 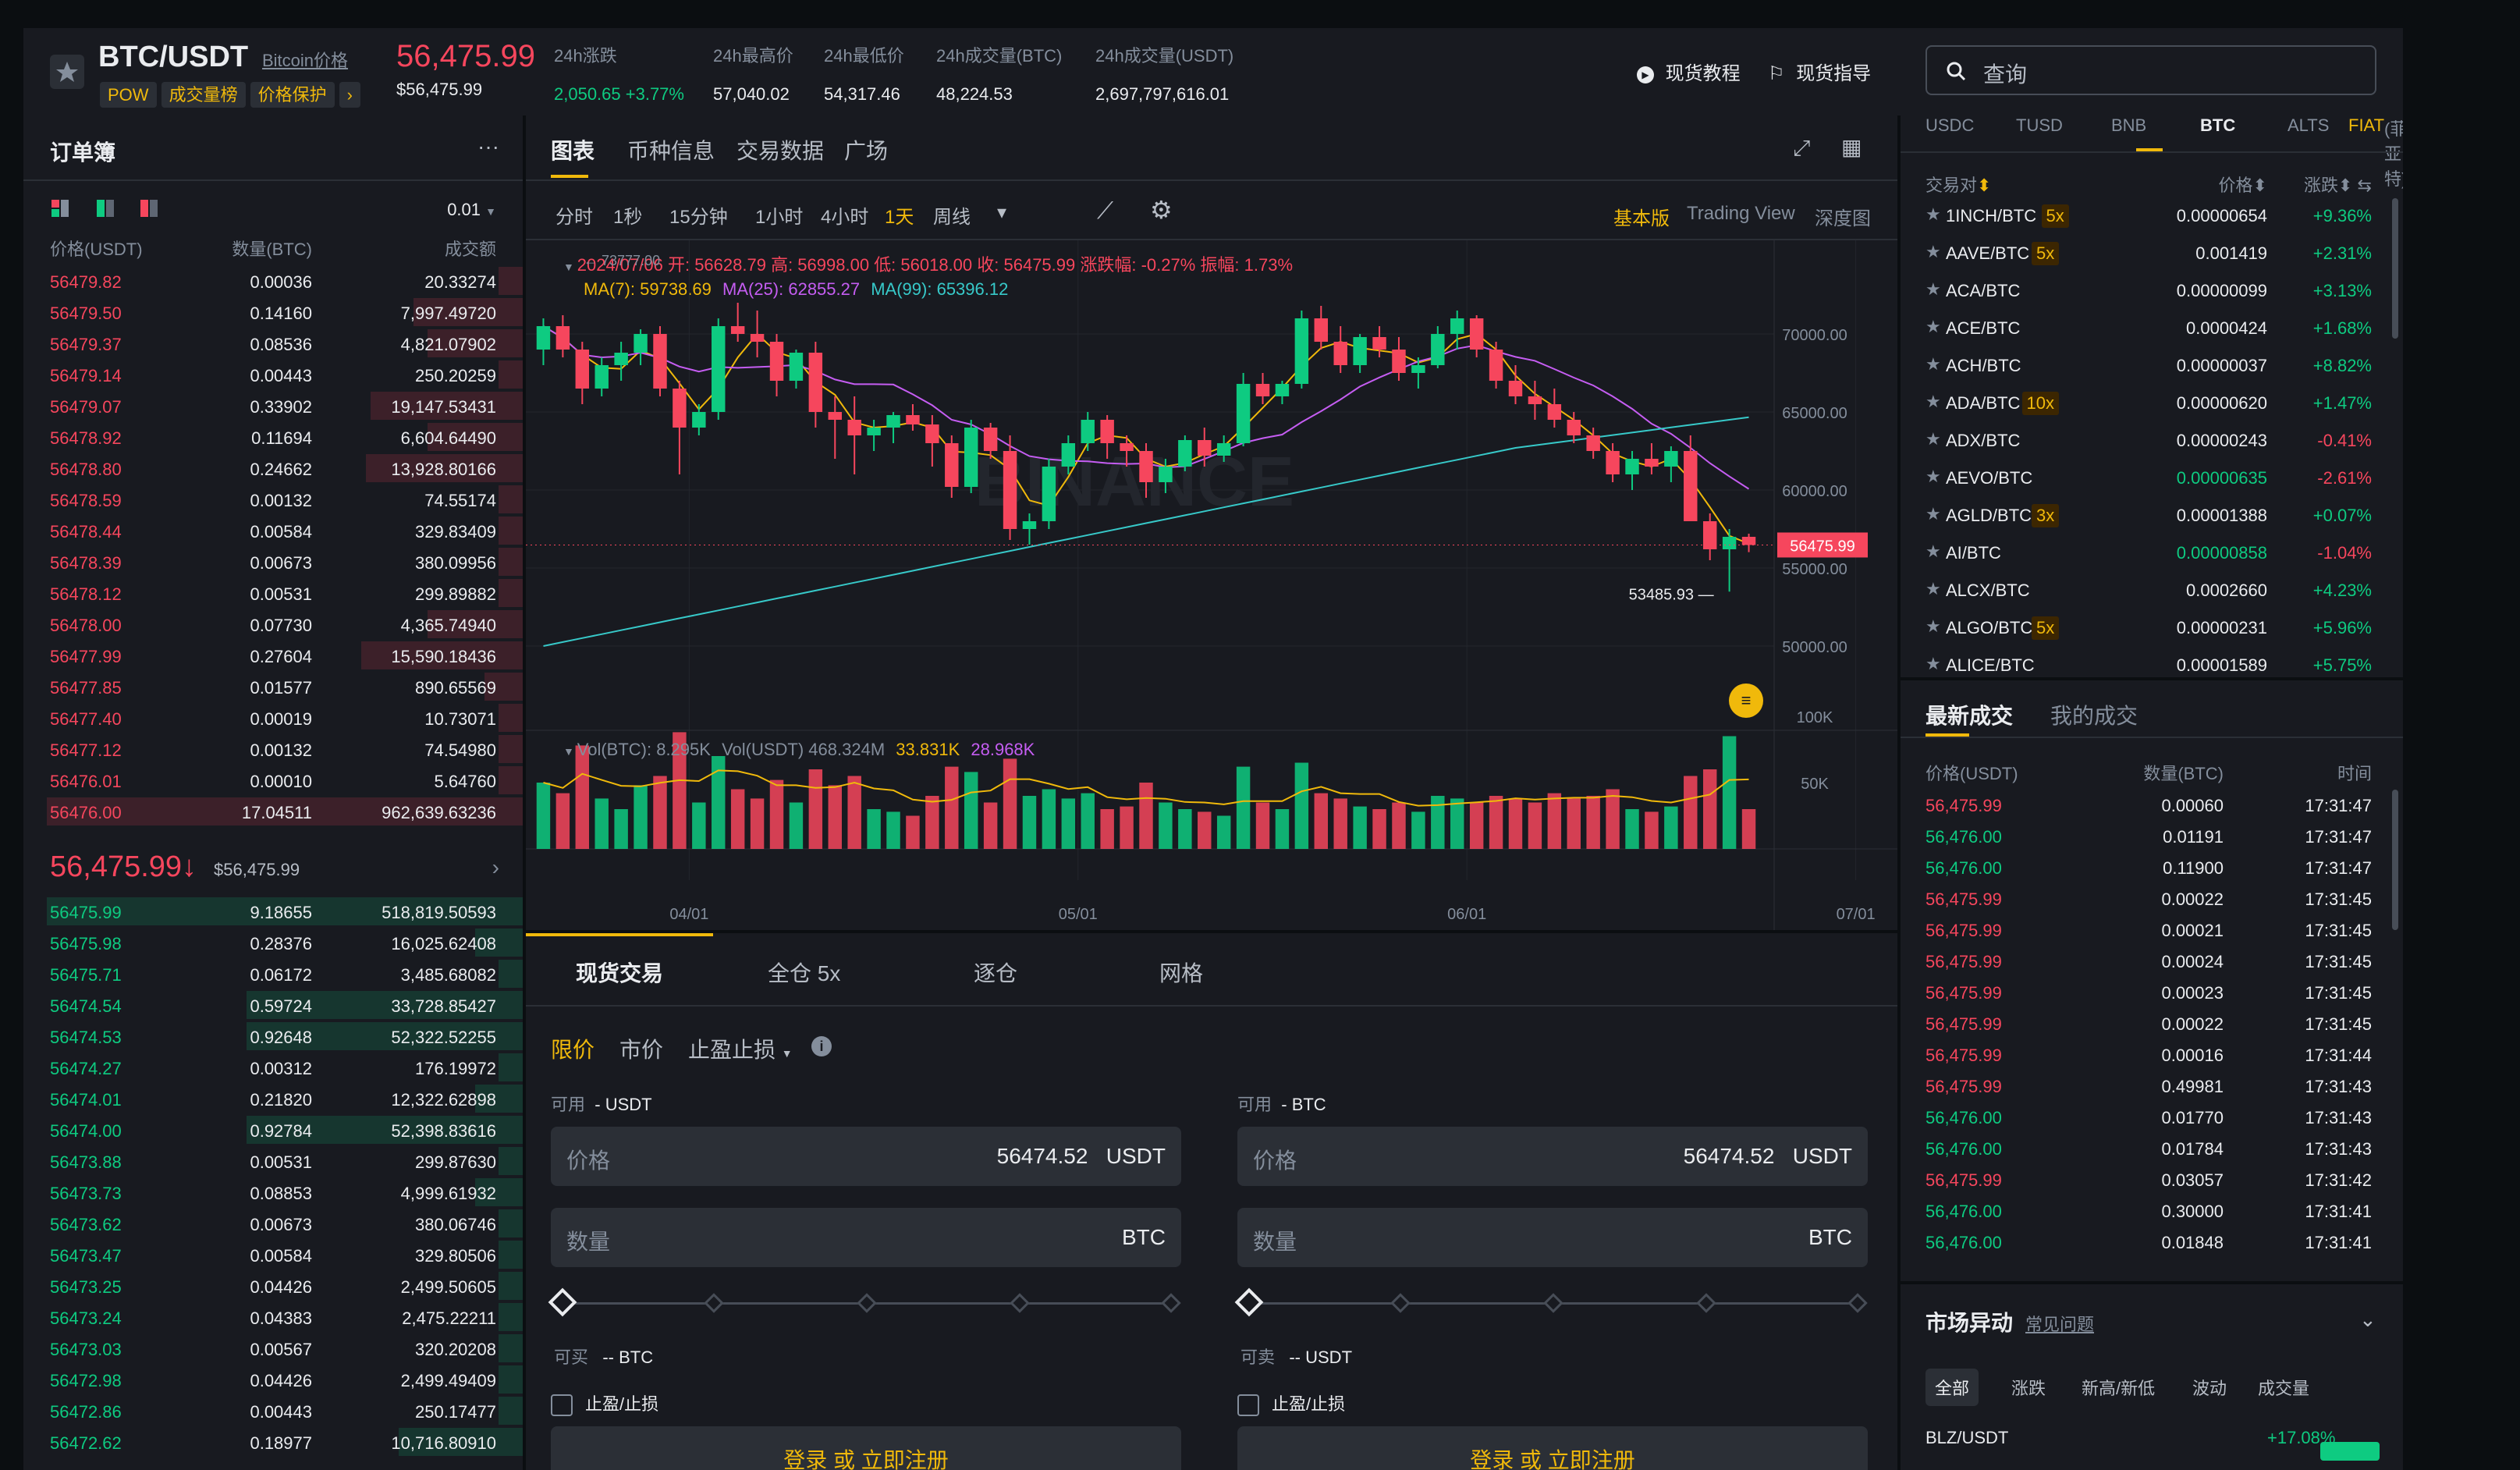 I want to click on mover-tab-0: 全部, so click(x=1952, y=1388).